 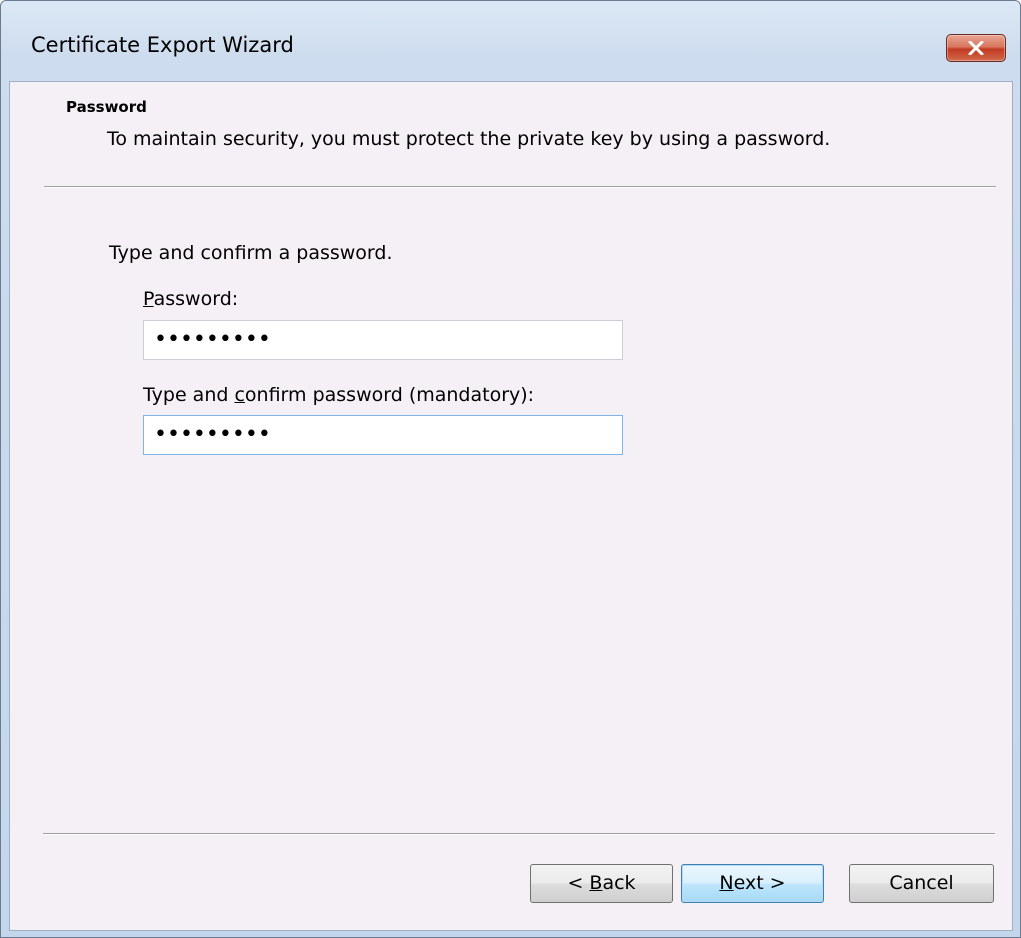 I want to click on cancel-button-label: Cancel, so click(x=921, y=883).